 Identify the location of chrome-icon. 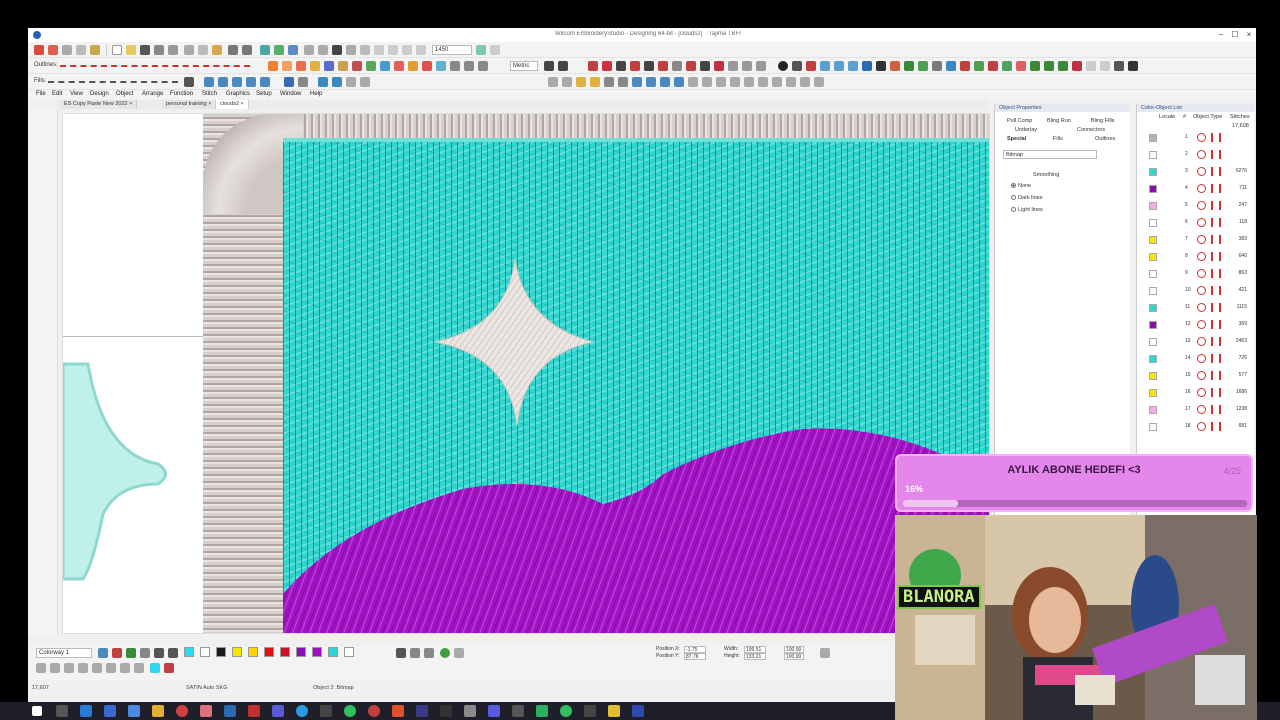
(182, 711).